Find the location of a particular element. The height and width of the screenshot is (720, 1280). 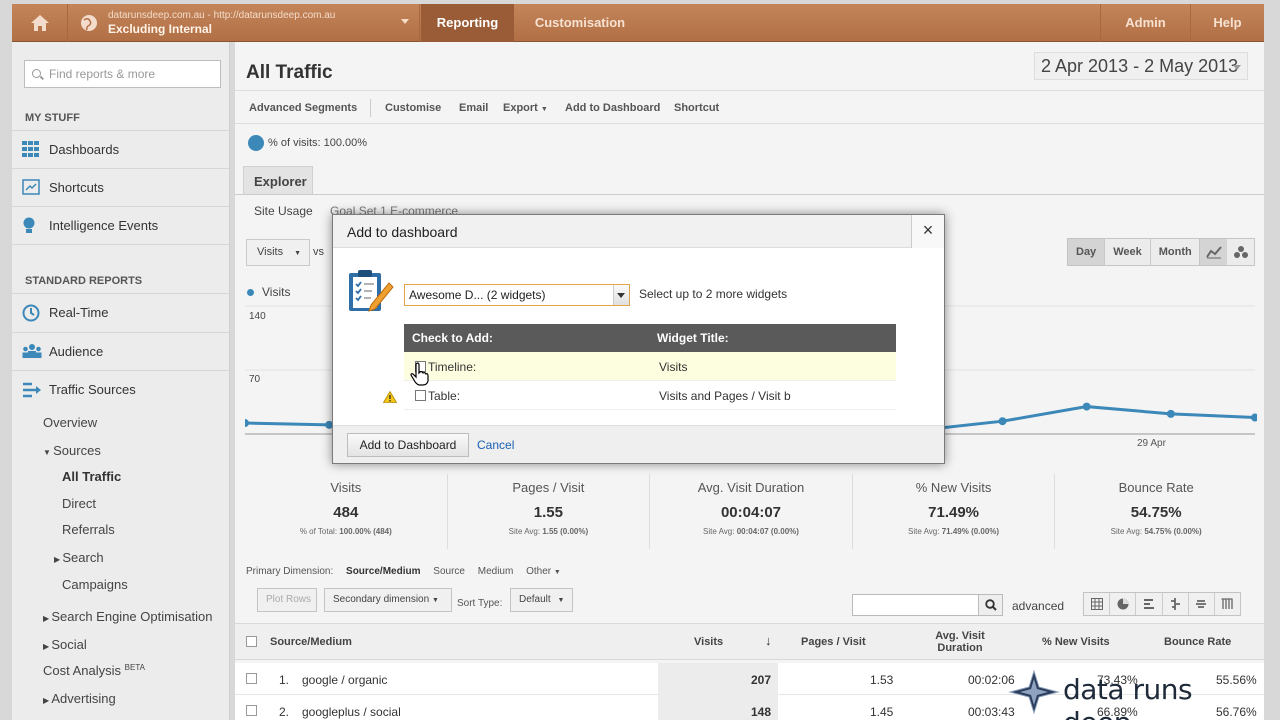

cloud-icon is located at coordinates (1201, 604).